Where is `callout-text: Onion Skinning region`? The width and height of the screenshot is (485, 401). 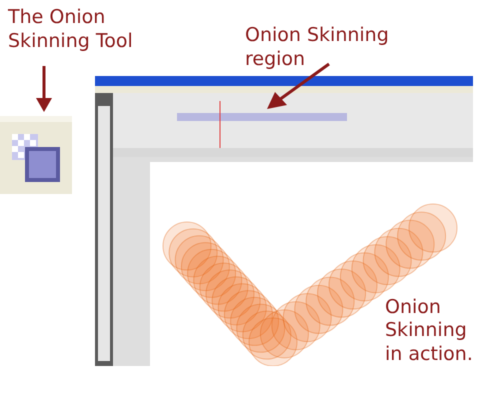 callout-text: Onion Skinning region is located at coordinates (317, 48).